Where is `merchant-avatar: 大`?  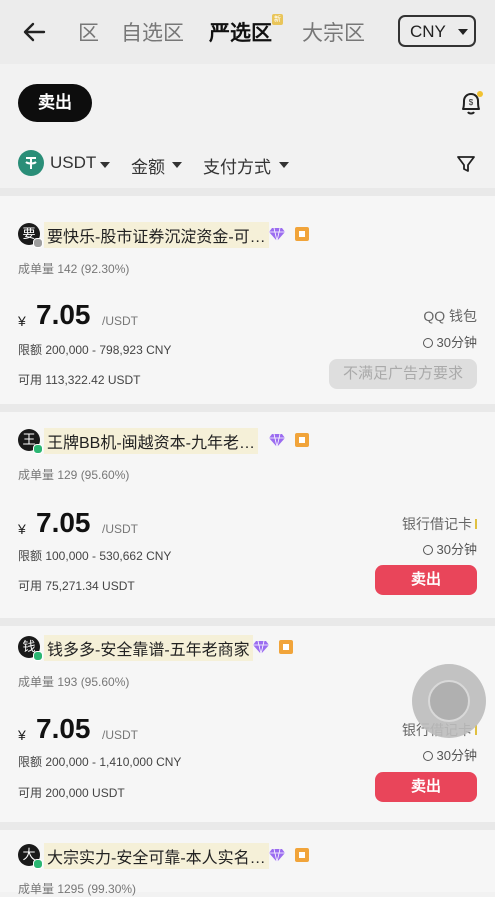 merchant-avatar: 大 is located at coordinates (30, 856).